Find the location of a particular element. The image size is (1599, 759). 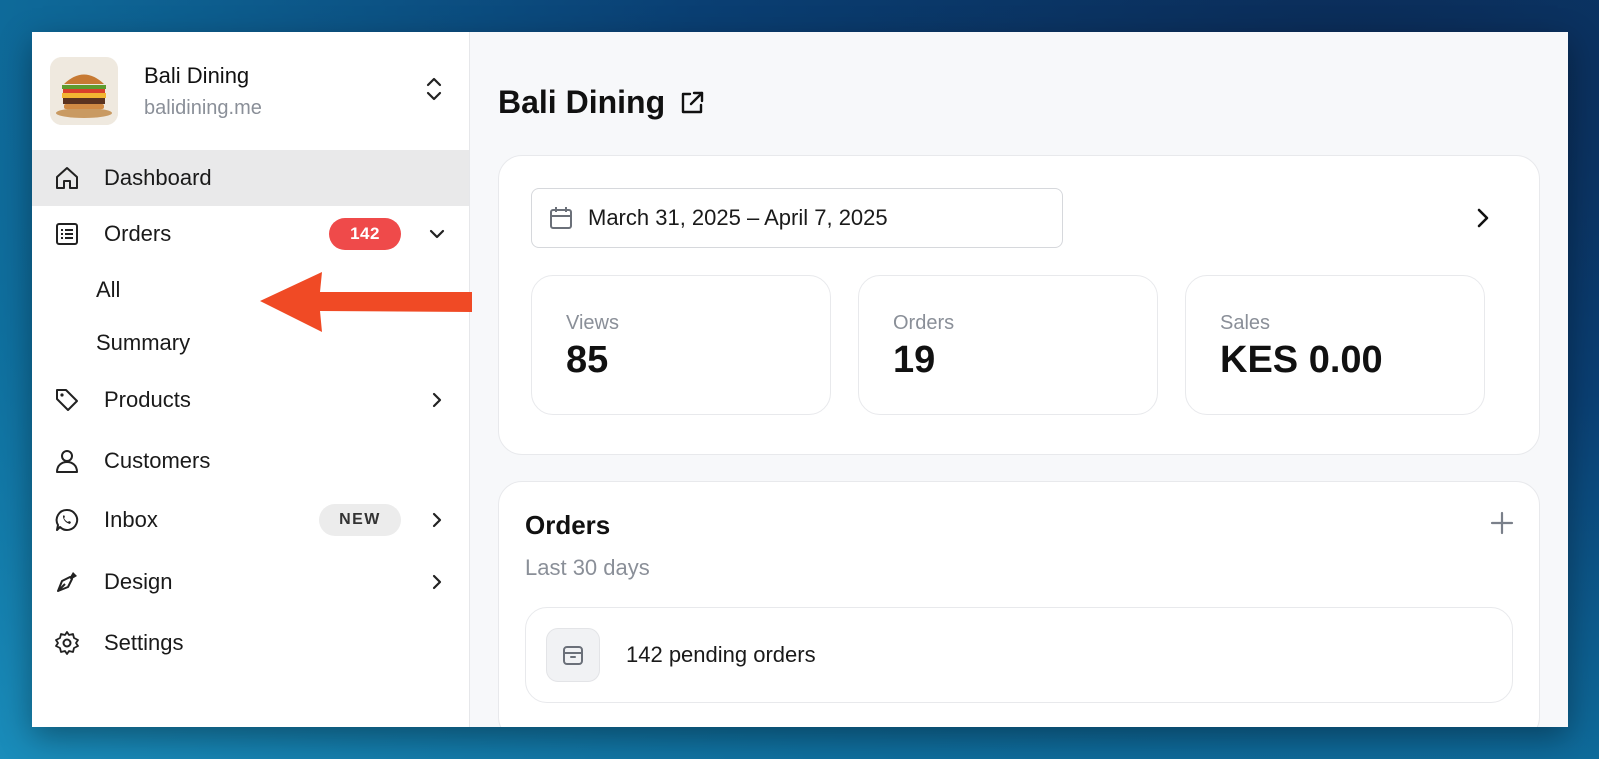

sidebar-item-label: Settings is located at coordinates (144, 642).